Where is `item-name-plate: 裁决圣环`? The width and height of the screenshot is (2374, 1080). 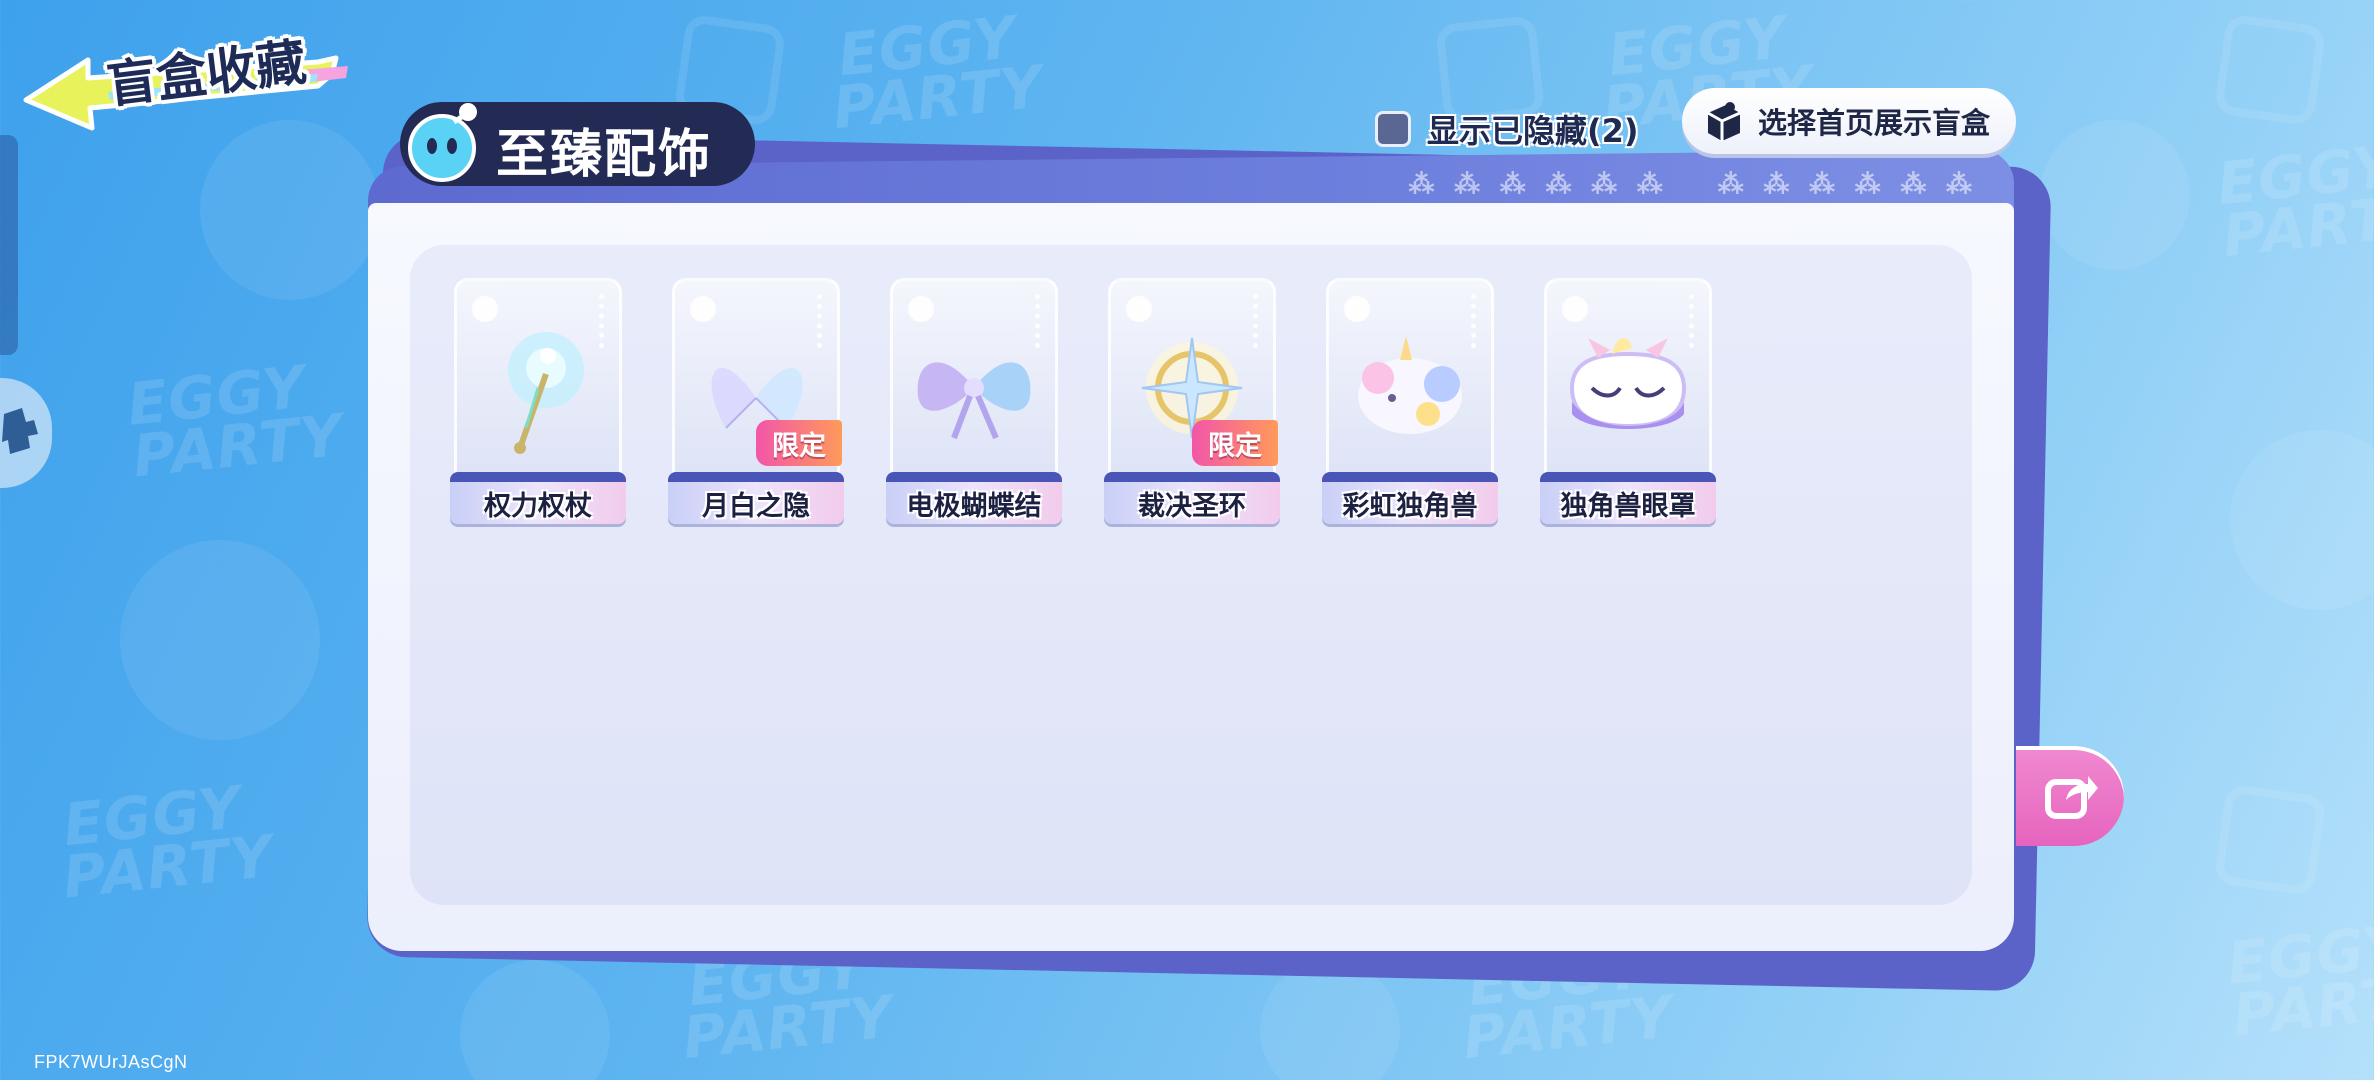
item-name-plate: 裁决圣环 is located at coordinates (1192, 498).